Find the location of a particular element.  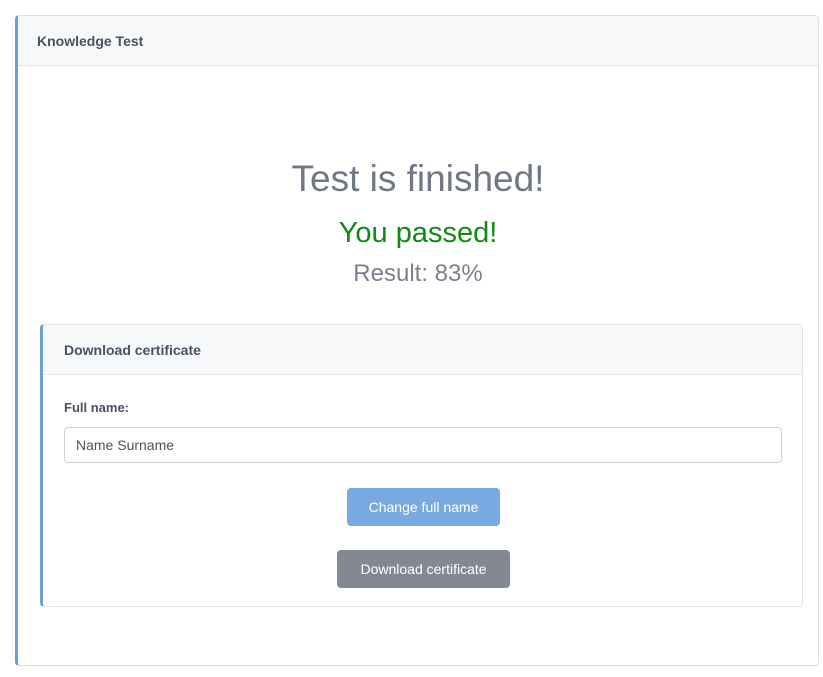

download-certificate-title: Download certificate is located at coordinates (132, 349).